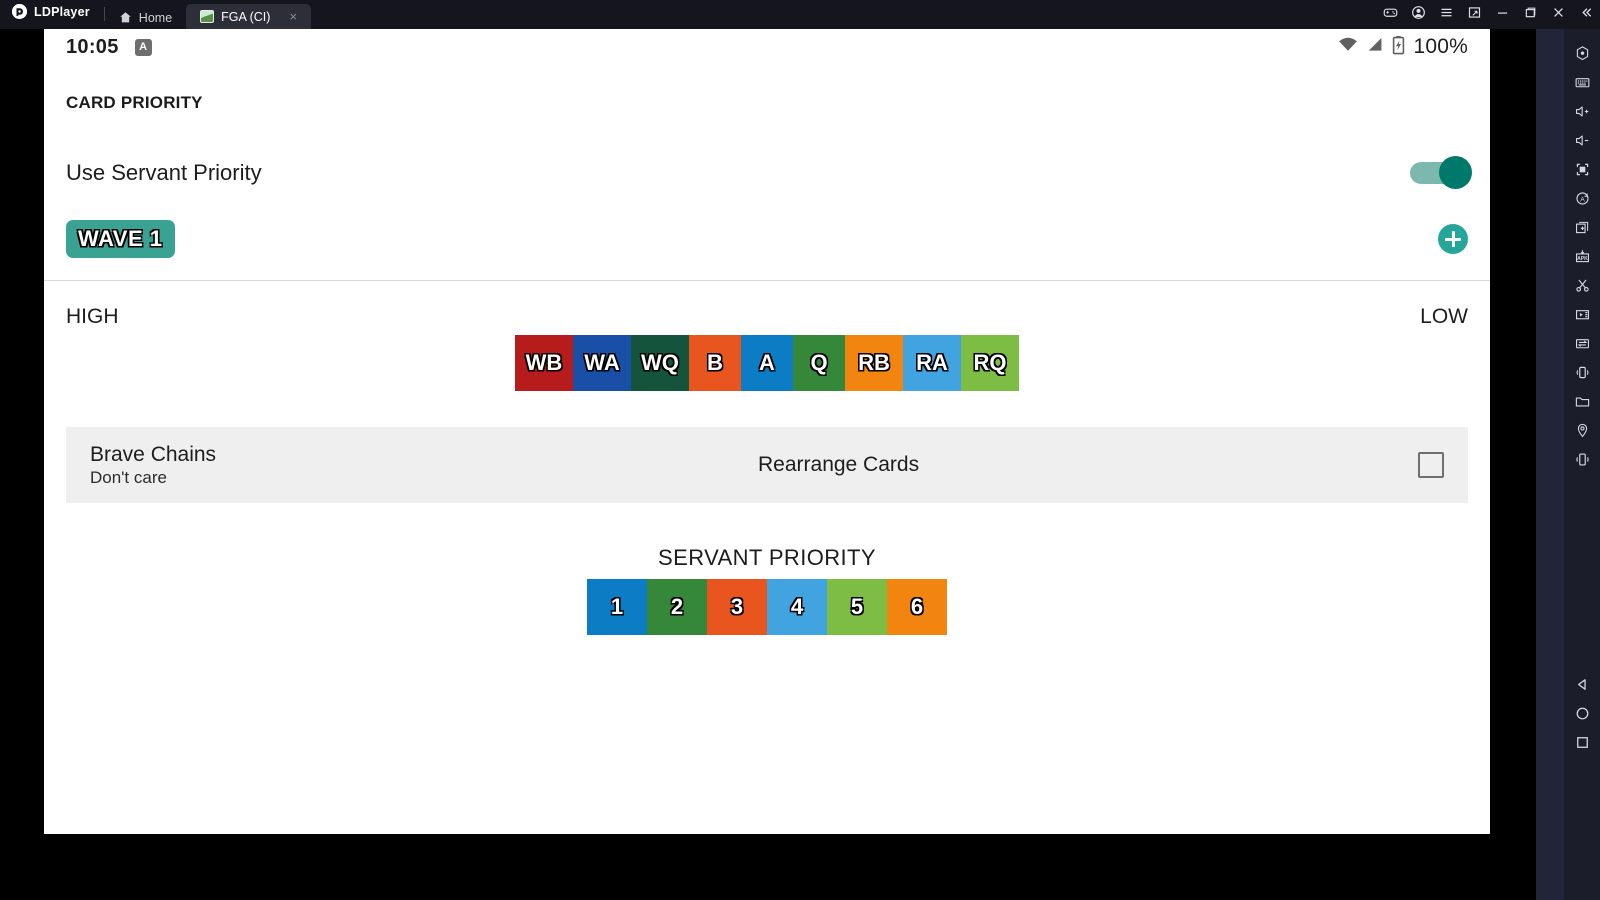 This screenshot has width=1600, height=900. I want to click on card-tile-rq: RQ, so click(990, 363).